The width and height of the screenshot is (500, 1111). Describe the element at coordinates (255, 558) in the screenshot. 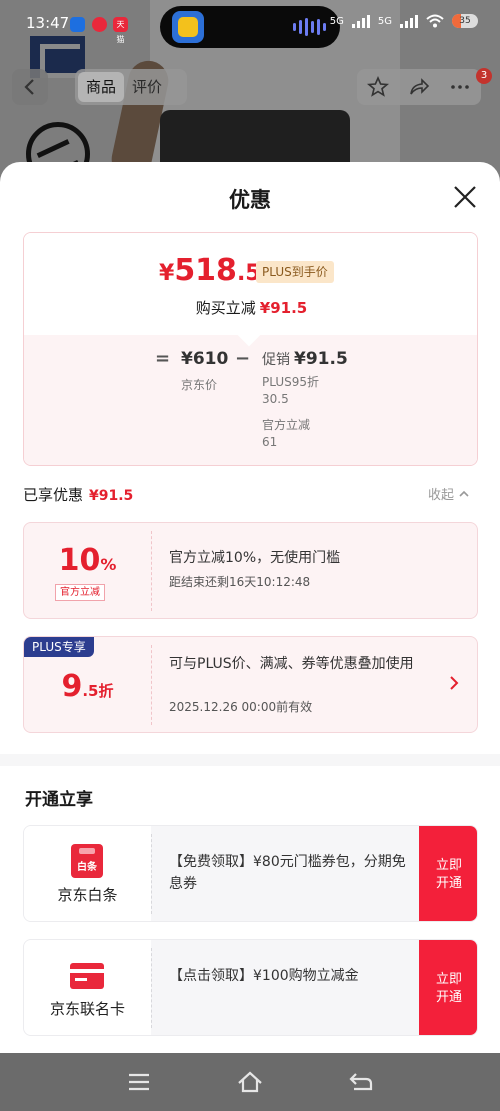

I see `coupon-text: 官方立减10%，无使用门槛` at that location.